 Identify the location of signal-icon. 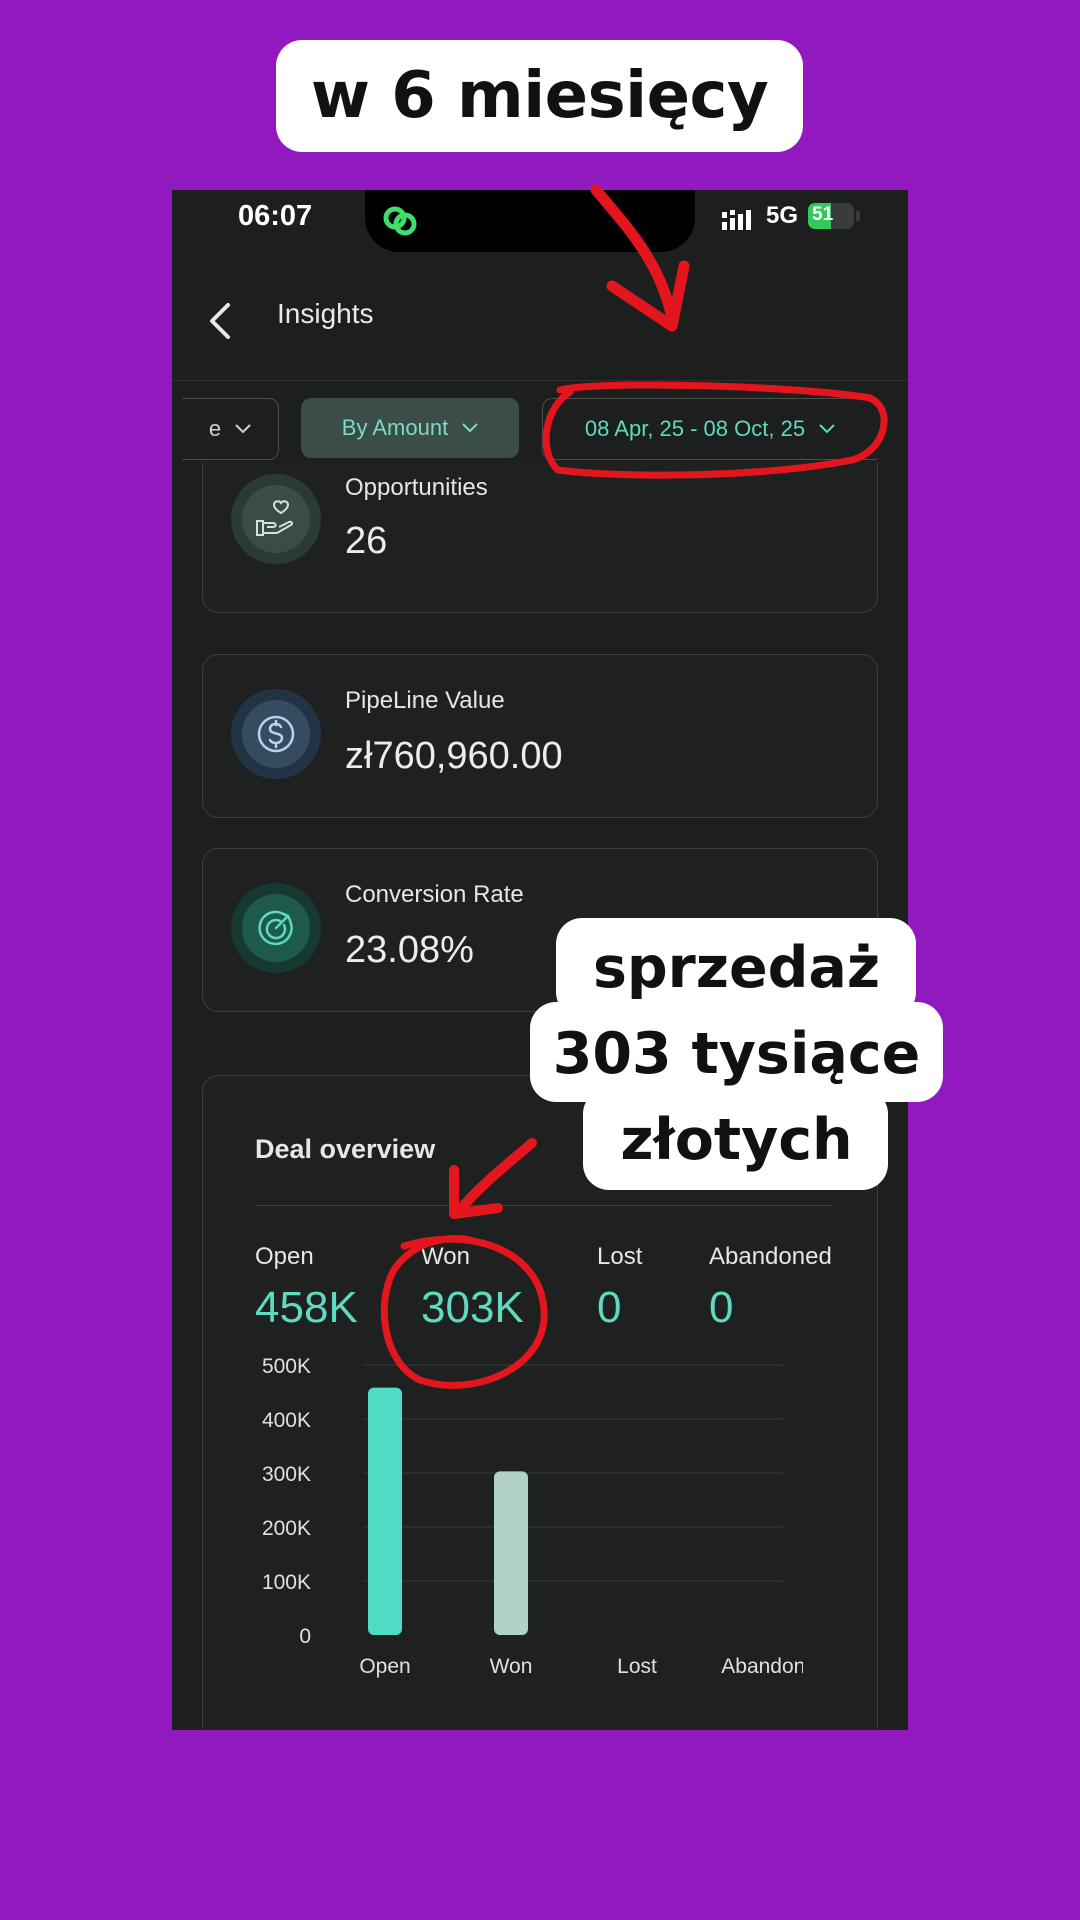
(736, 220).